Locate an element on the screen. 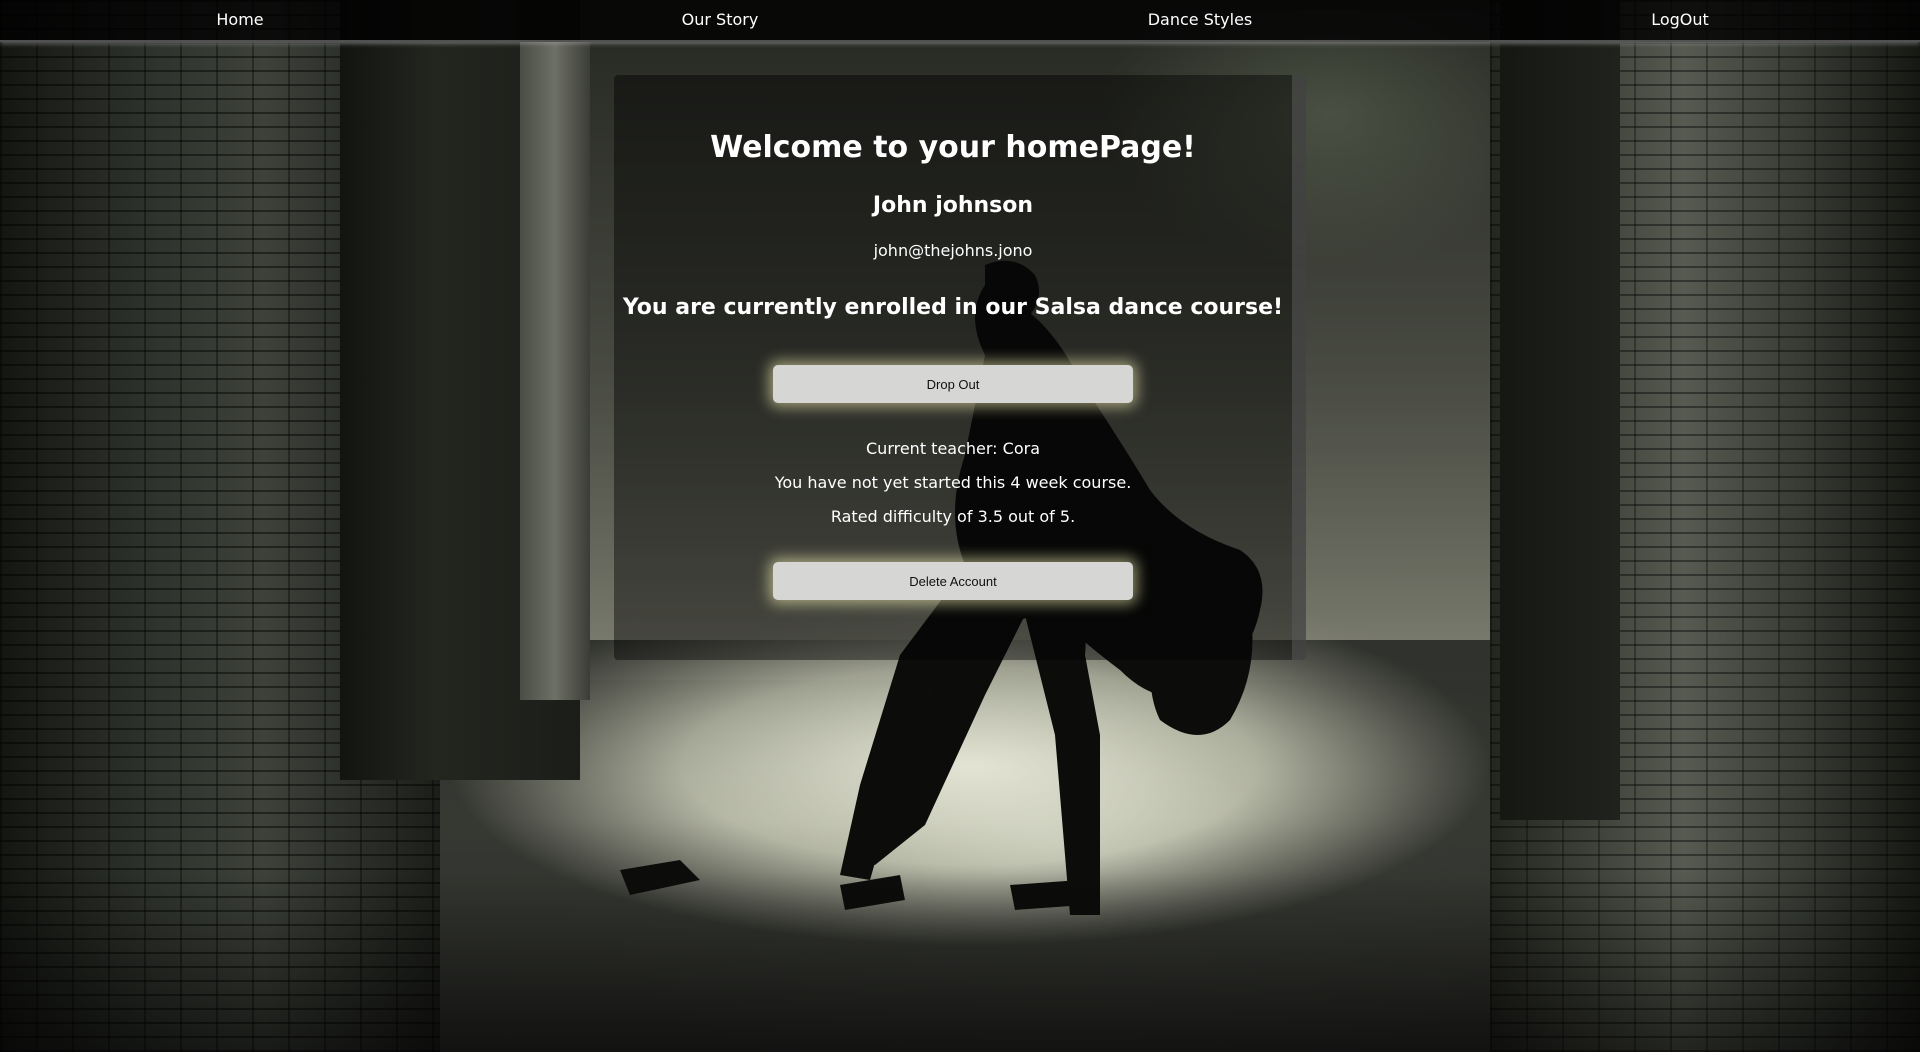 The image size is (1920, 1052). nav-dance-styles-link: Dance Styles is located at coordinates (1200, 20).